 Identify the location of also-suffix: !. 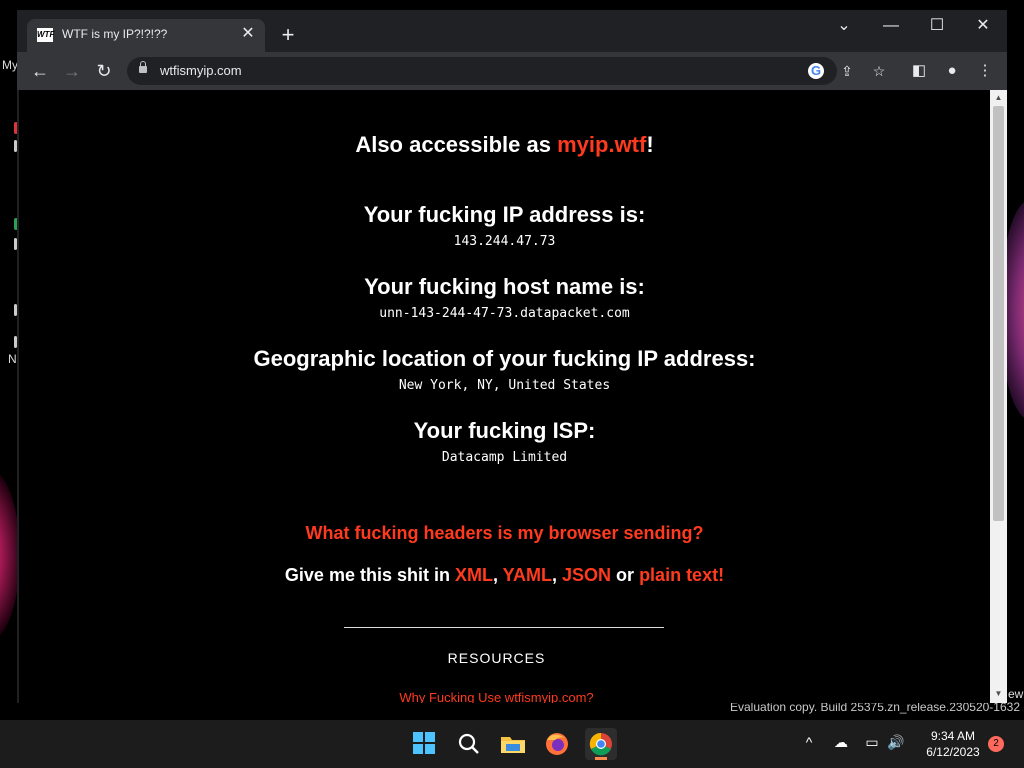
(650, 144).